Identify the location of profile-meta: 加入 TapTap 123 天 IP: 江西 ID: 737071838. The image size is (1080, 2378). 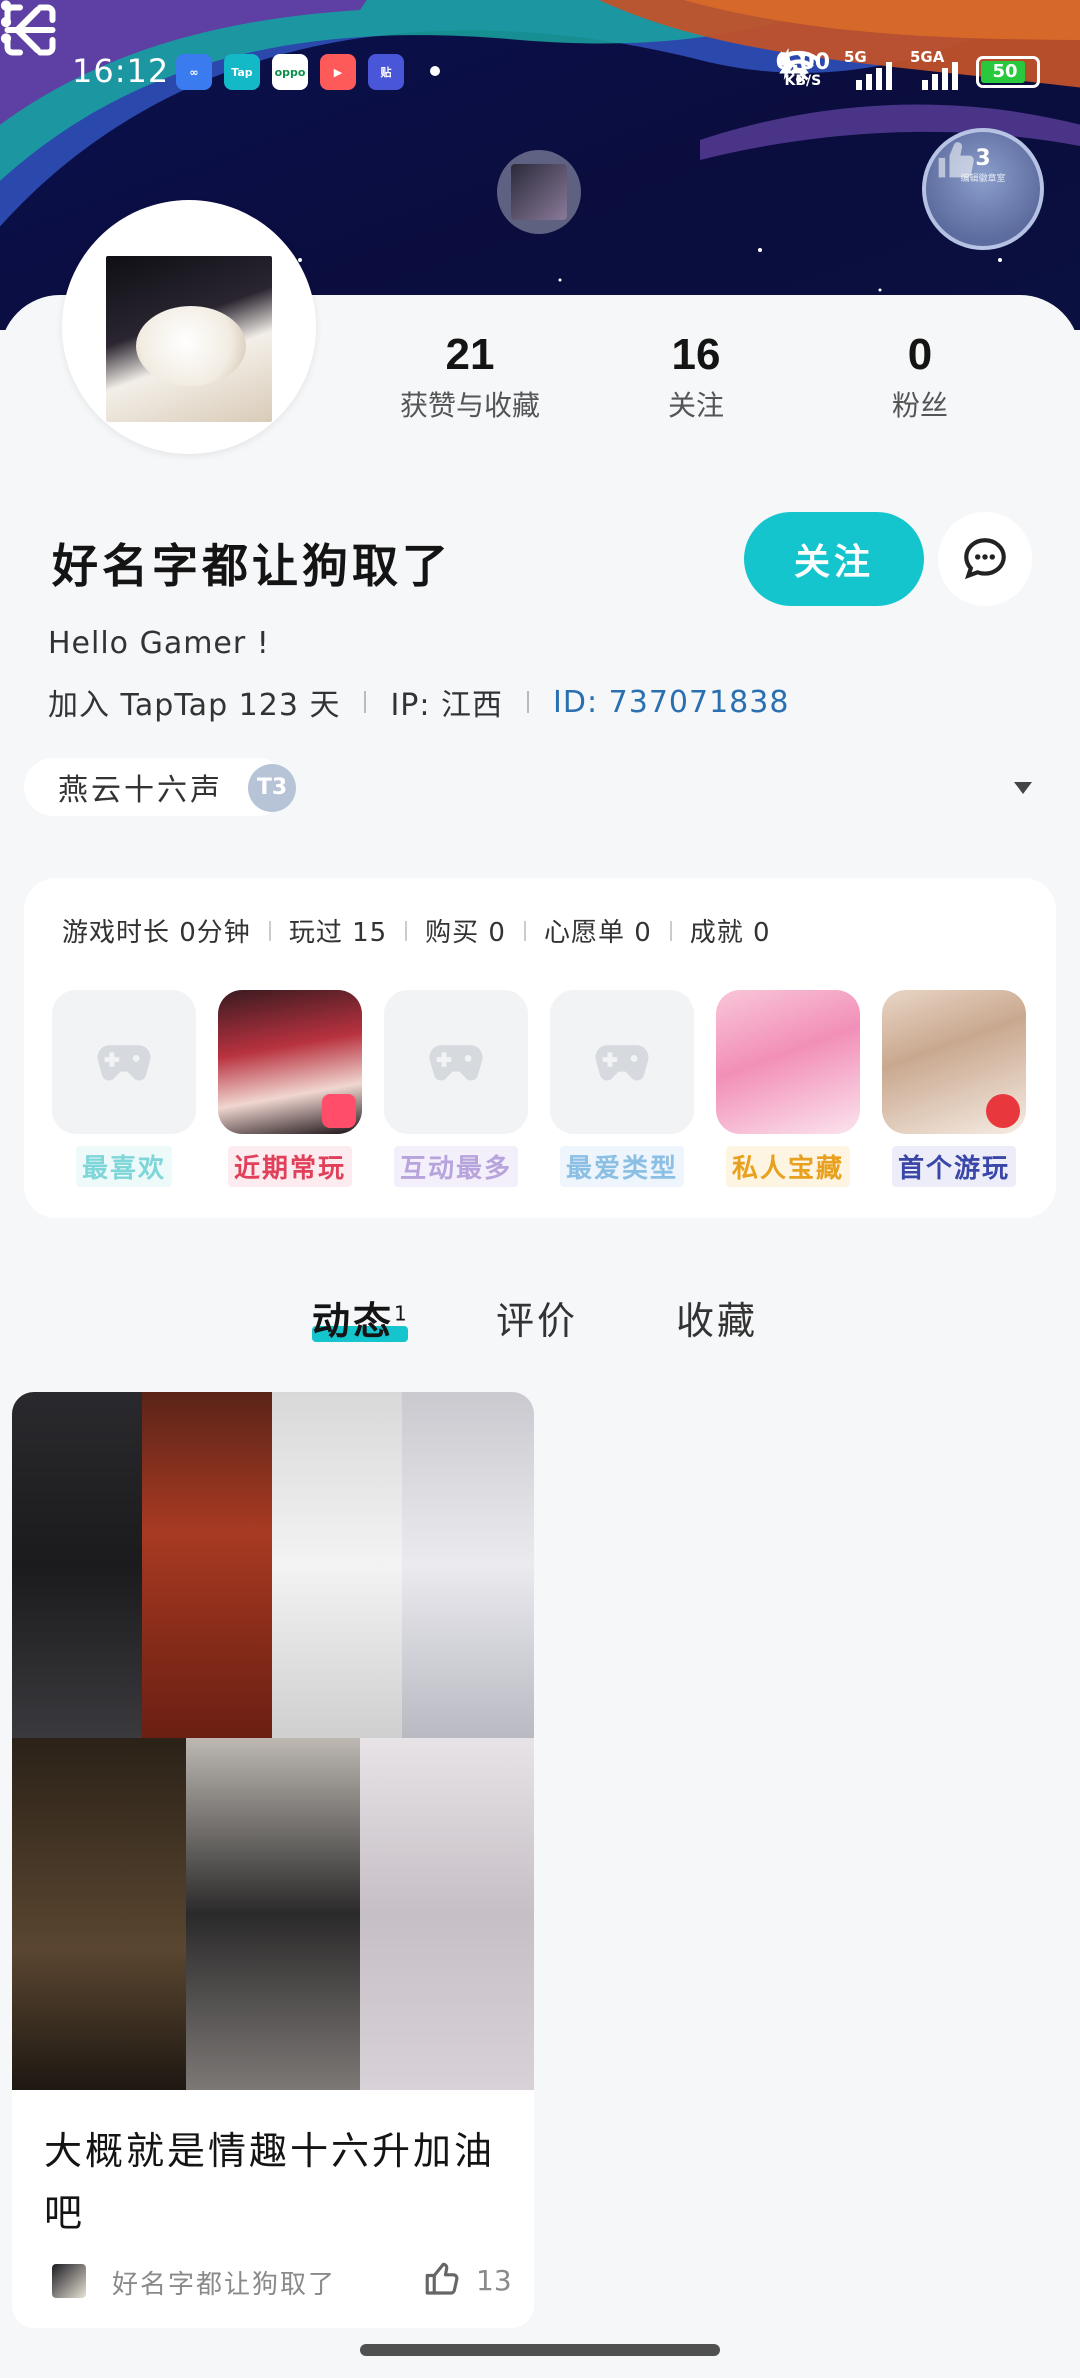
(418, 702).